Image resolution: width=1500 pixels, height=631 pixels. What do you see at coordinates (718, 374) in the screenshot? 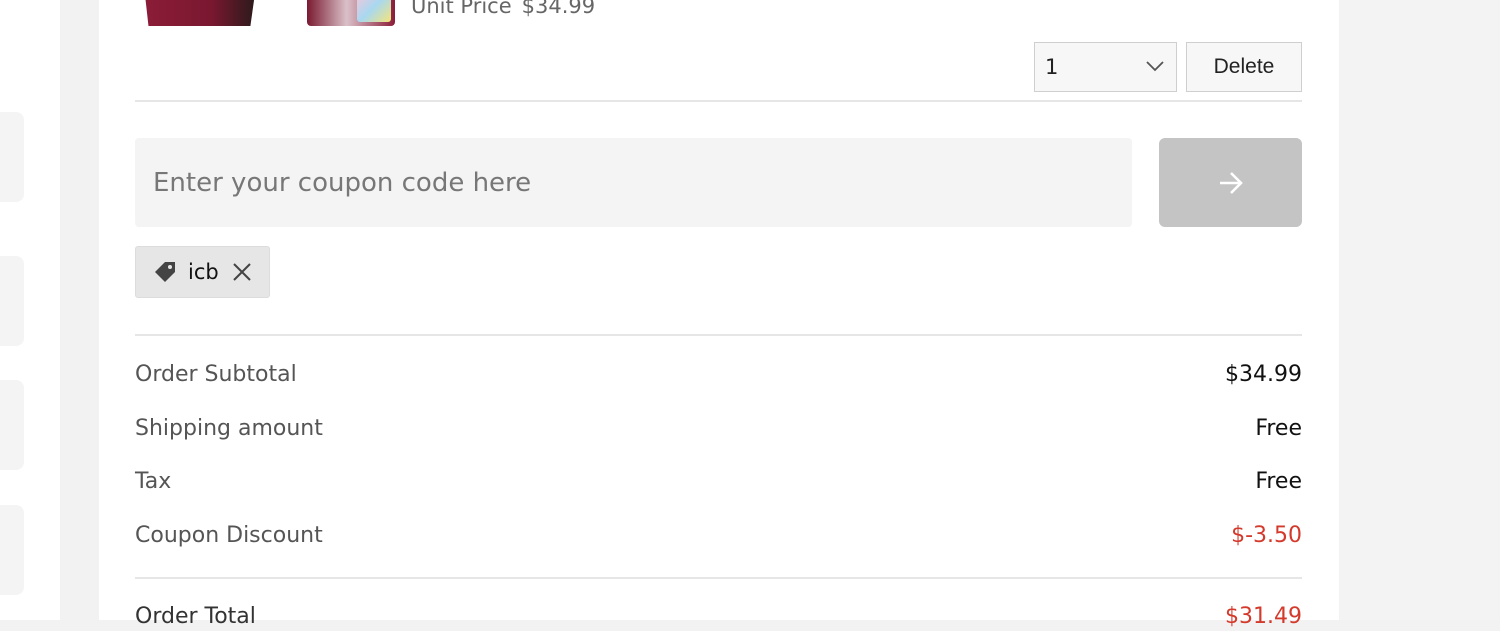
I see `subtotal-row: Order Subtotal $34.99` at bounding box center [718, 374].